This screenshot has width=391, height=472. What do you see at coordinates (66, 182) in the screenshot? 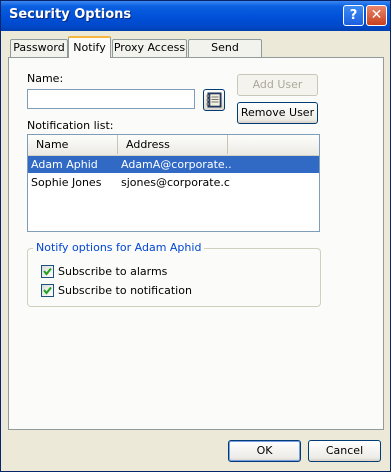
I see `list-item-name: Sophie Jones` at bounding box center [66, 182].